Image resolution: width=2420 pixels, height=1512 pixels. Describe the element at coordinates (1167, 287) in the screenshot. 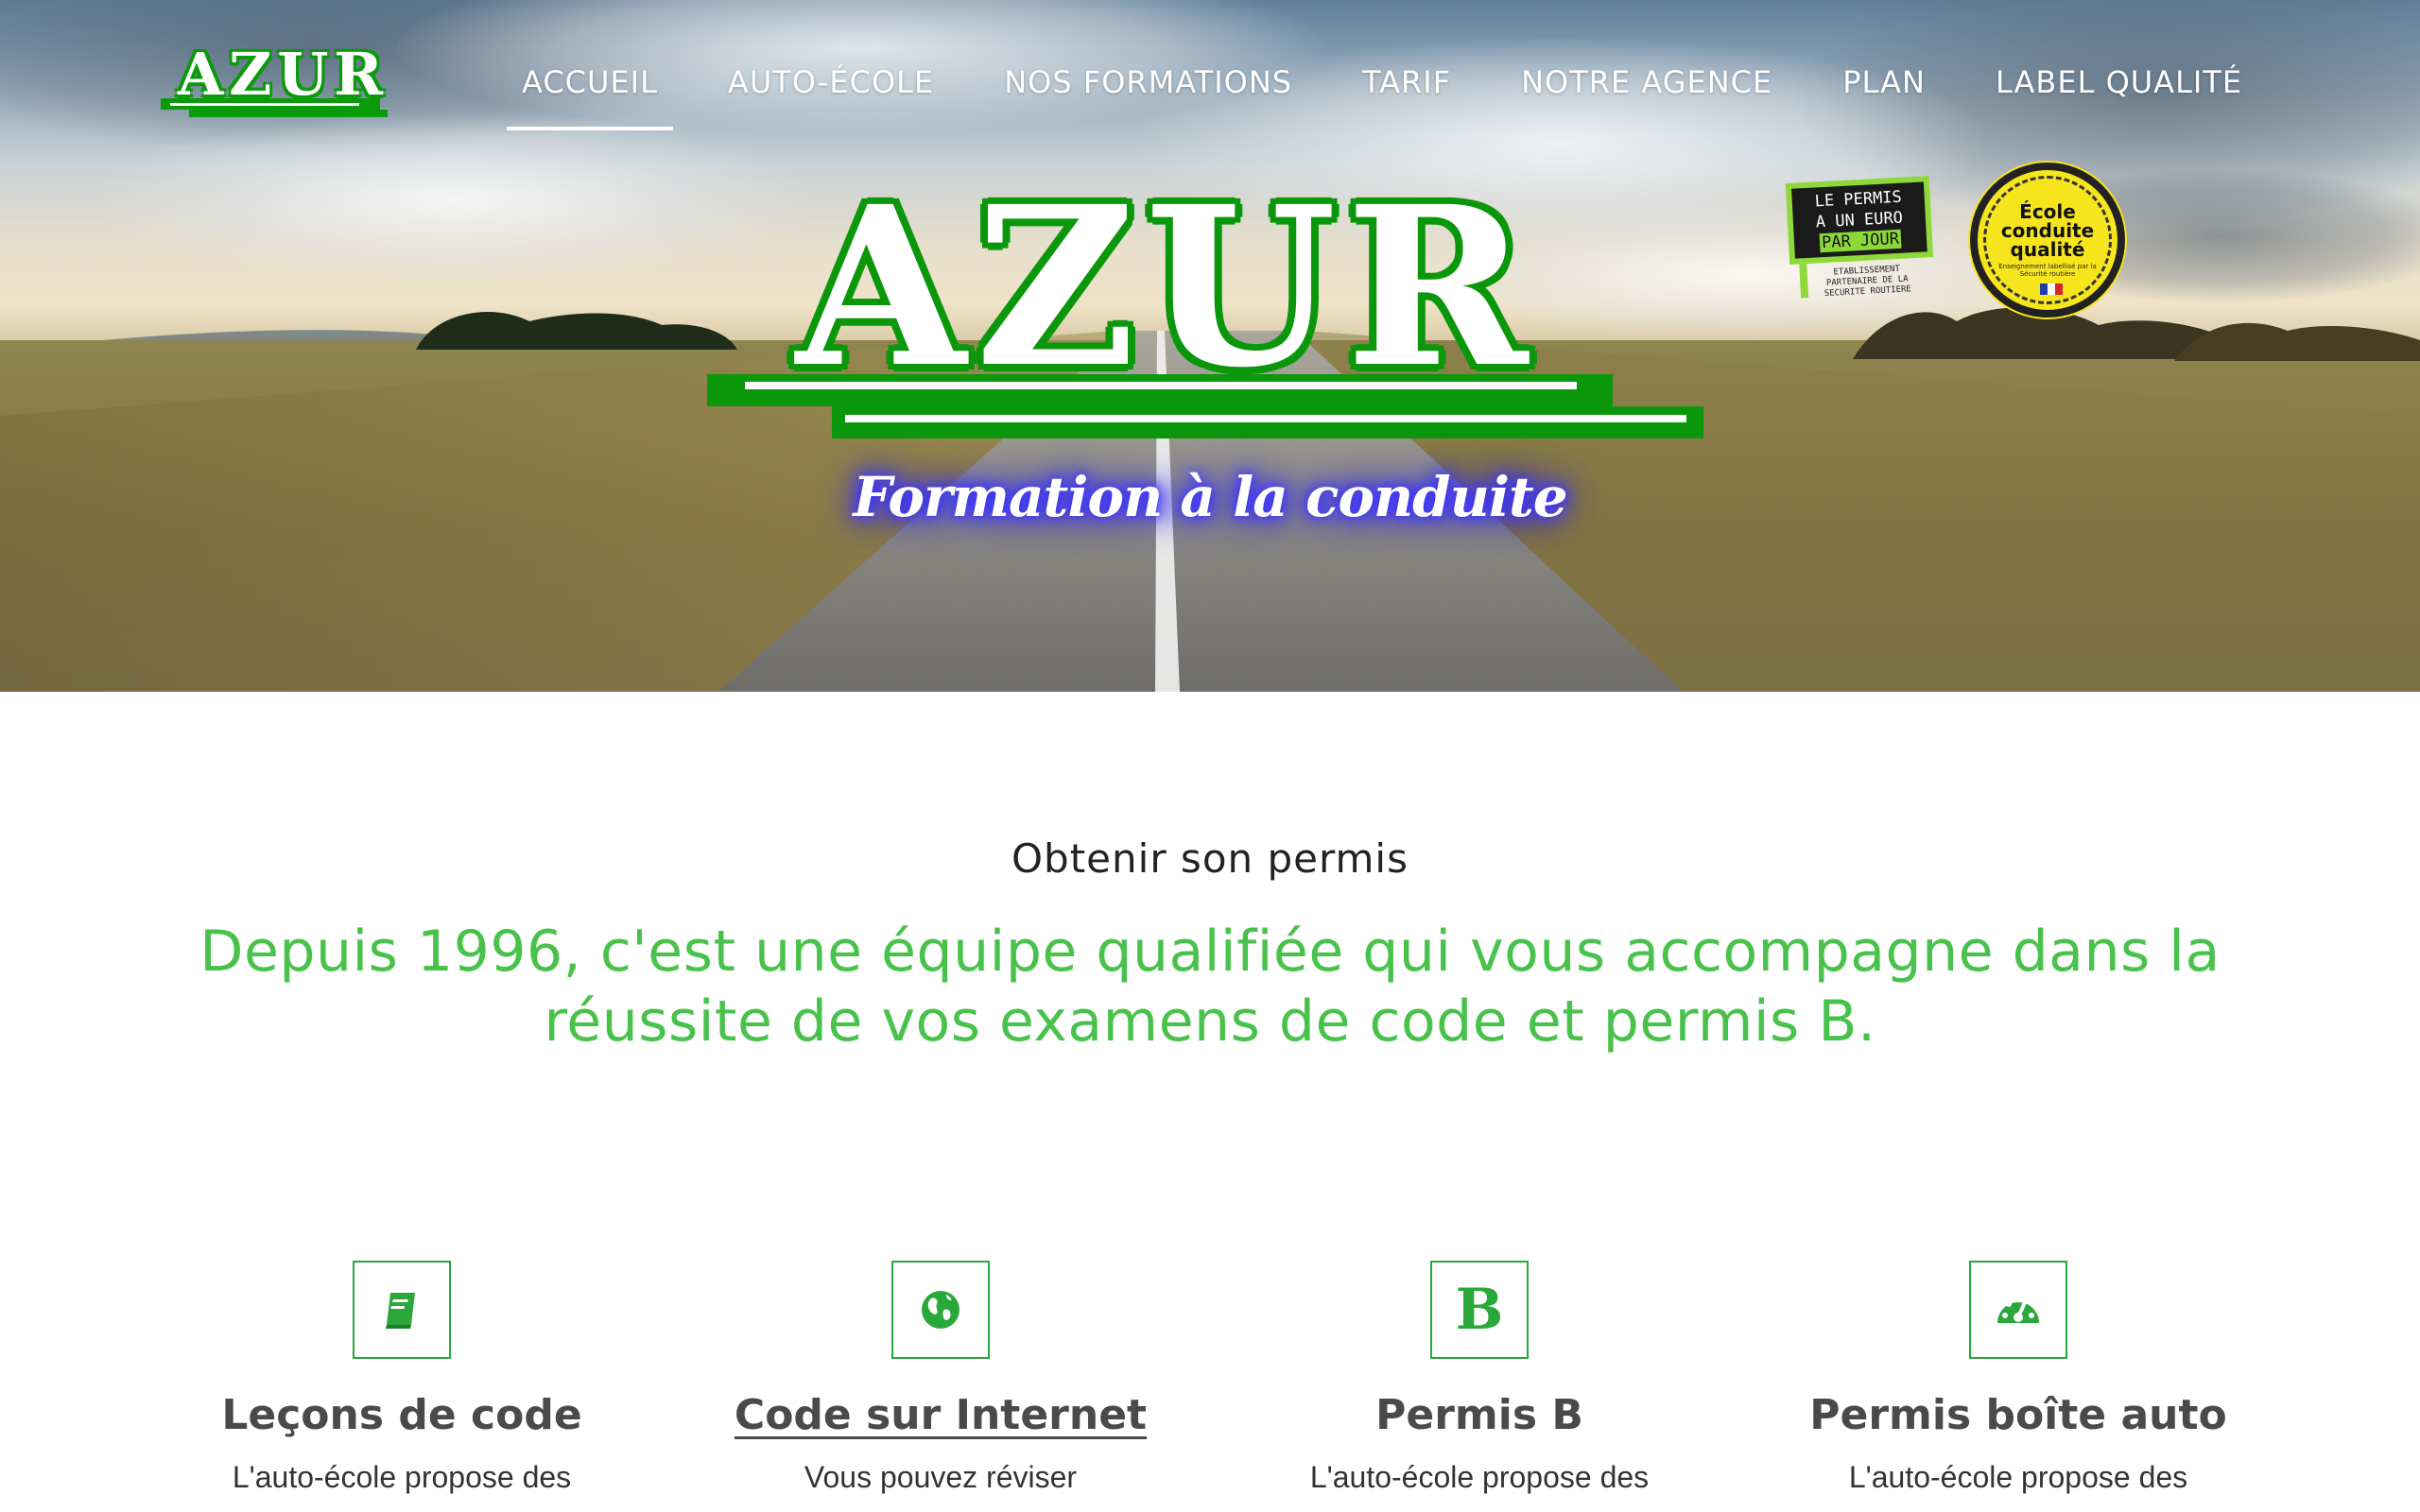

I see `hero-logo-text: AZUR` at that location.